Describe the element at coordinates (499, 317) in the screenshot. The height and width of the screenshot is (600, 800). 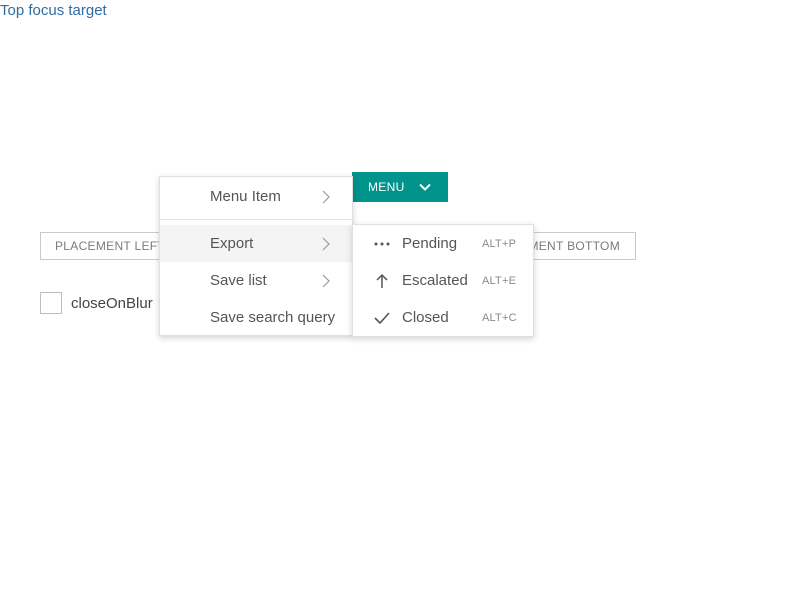
I see `shortcut-label: ALT+C` at that location.